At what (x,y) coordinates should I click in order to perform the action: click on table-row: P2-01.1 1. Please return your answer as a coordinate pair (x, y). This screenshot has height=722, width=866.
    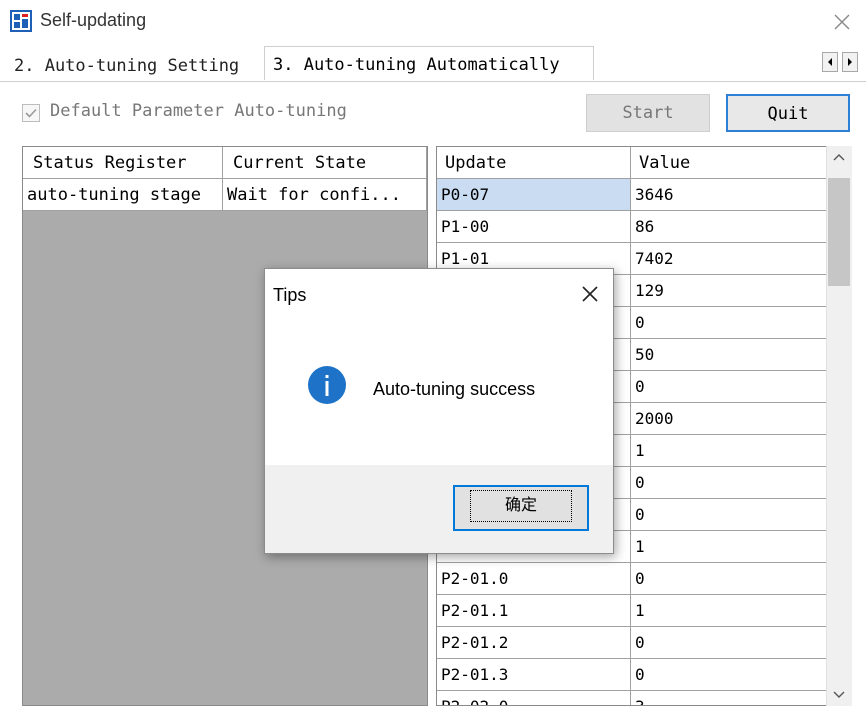
    Looking at the image, I should click on (632, 611).